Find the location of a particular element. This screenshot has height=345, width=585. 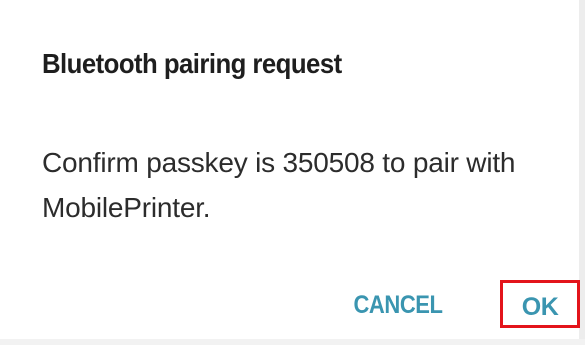

dialog-bottom-edge is located at coordinates (292, 342).